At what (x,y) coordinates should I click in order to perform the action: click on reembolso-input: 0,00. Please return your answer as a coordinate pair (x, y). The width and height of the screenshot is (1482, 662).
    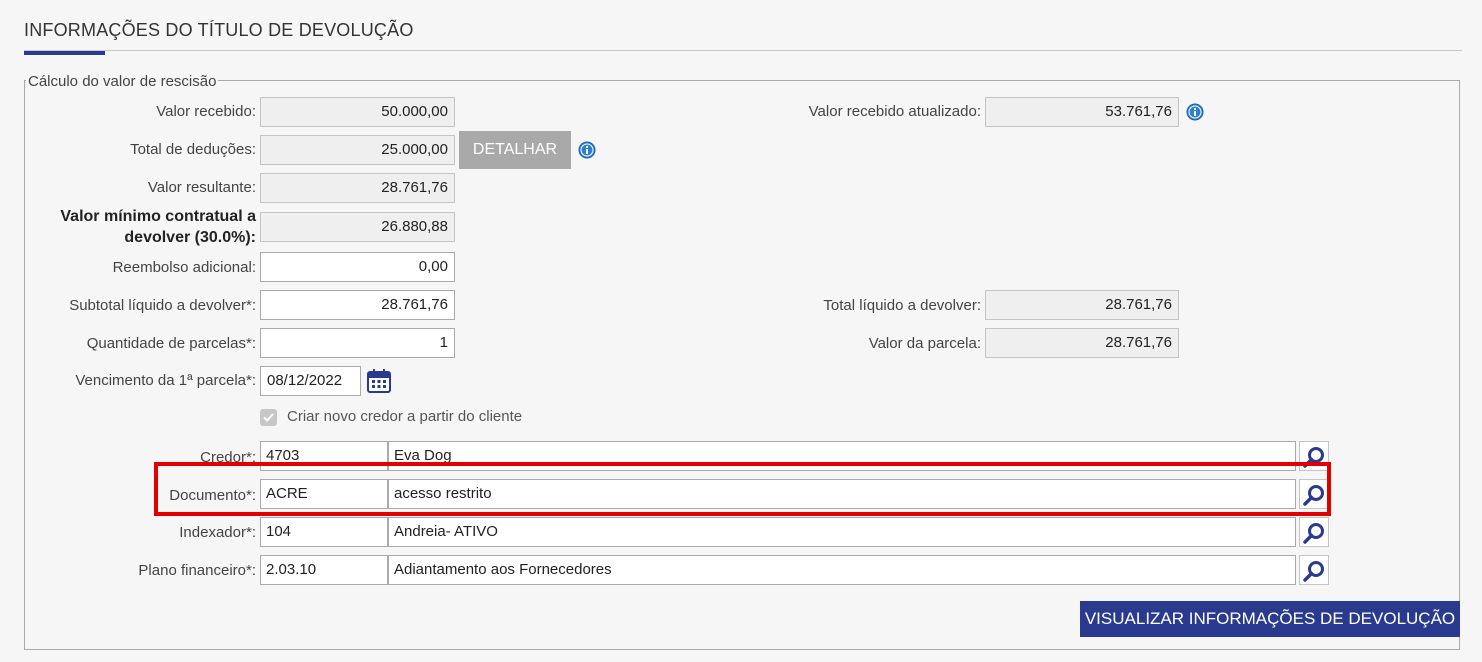
    Looking at the image, I should click on (357, 267).